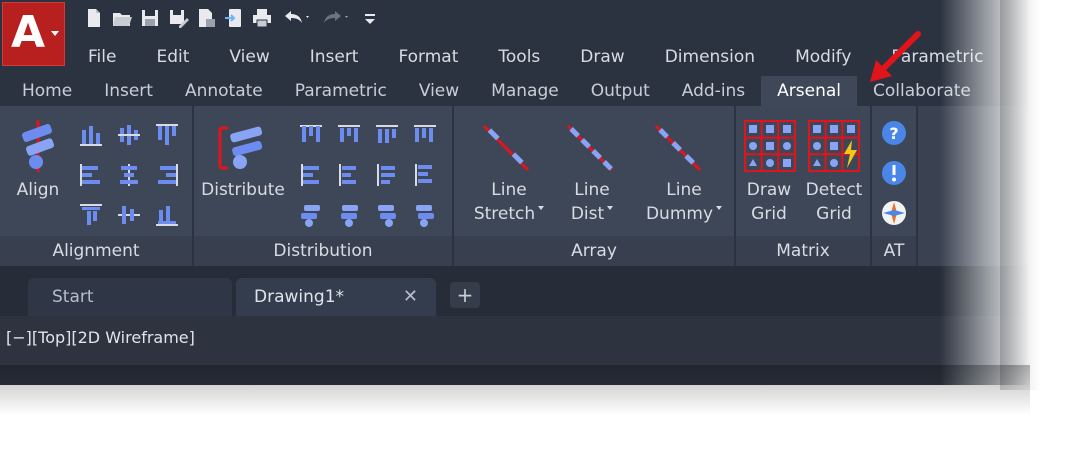 This screenshot has height=471, width=1080. What do you see at coordinates (311, 215) in the screenshot?
I see `distribute-shapes-1-icon` at bounding box center [311, 215].